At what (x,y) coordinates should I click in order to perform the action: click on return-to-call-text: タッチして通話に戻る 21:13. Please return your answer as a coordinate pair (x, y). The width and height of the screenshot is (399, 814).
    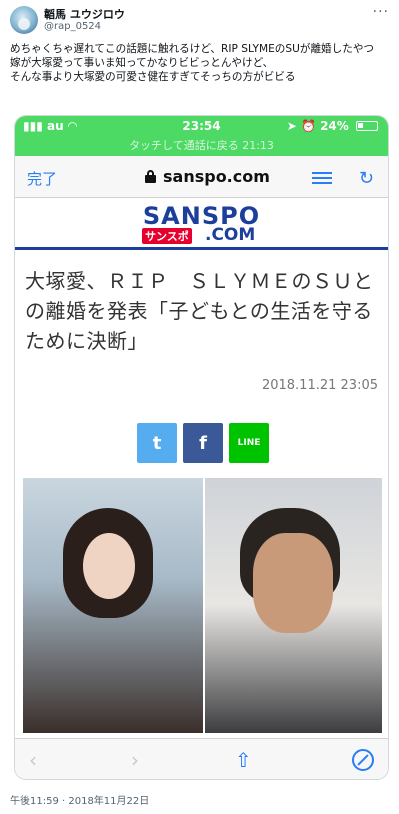
    Looking at the image, I should click on (201, 145).